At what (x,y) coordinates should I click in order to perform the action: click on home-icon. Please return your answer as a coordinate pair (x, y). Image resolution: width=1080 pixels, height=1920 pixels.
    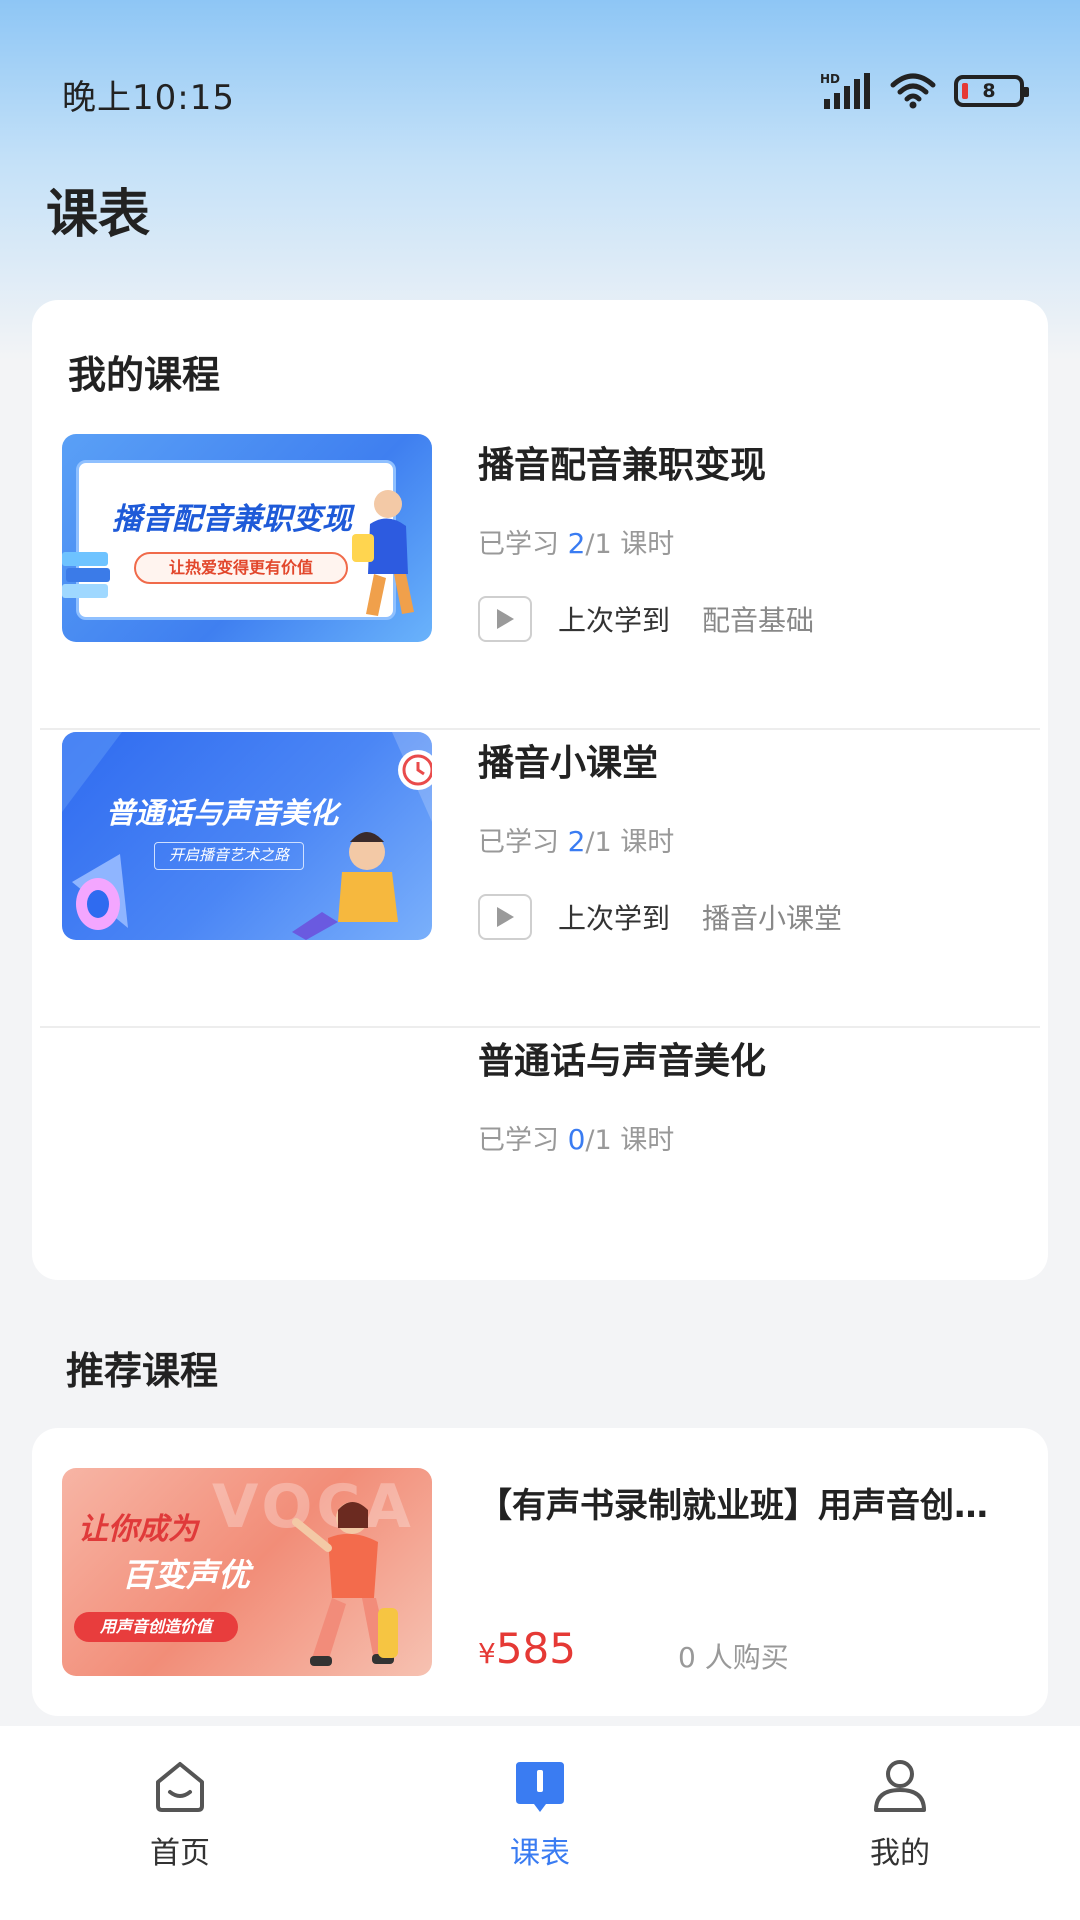
    Looking at the image, I should click on (180, 1787).